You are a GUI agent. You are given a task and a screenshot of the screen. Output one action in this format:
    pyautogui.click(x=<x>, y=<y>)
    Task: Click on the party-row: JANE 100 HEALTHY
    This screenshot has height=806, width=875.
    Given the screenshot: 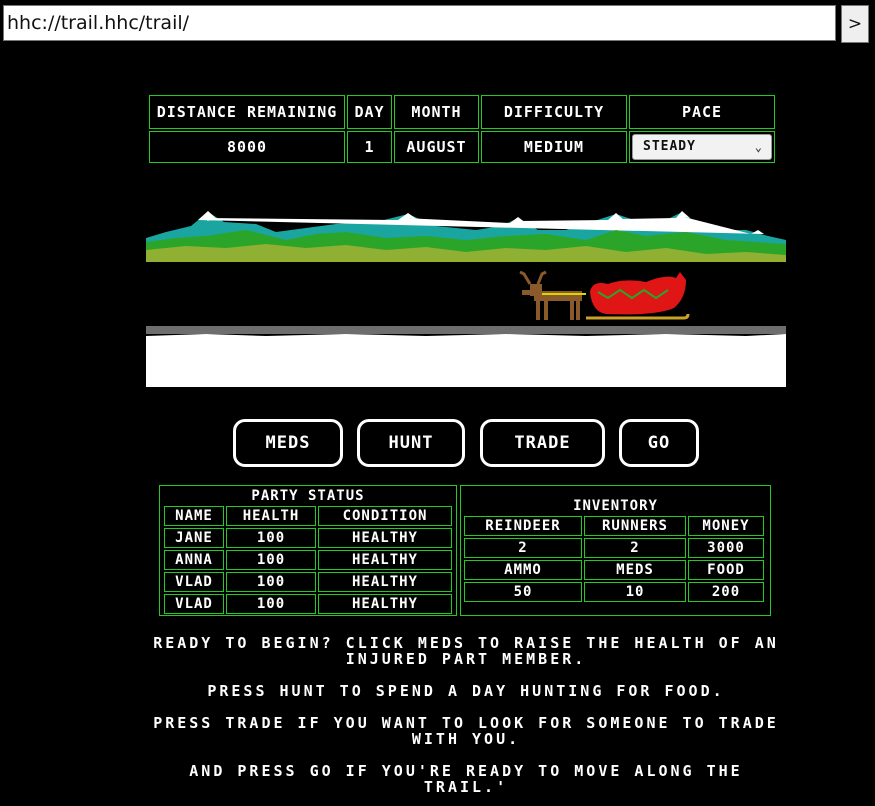 What is the action you would take?
    pyautogui.click(x=308, y=538)
    